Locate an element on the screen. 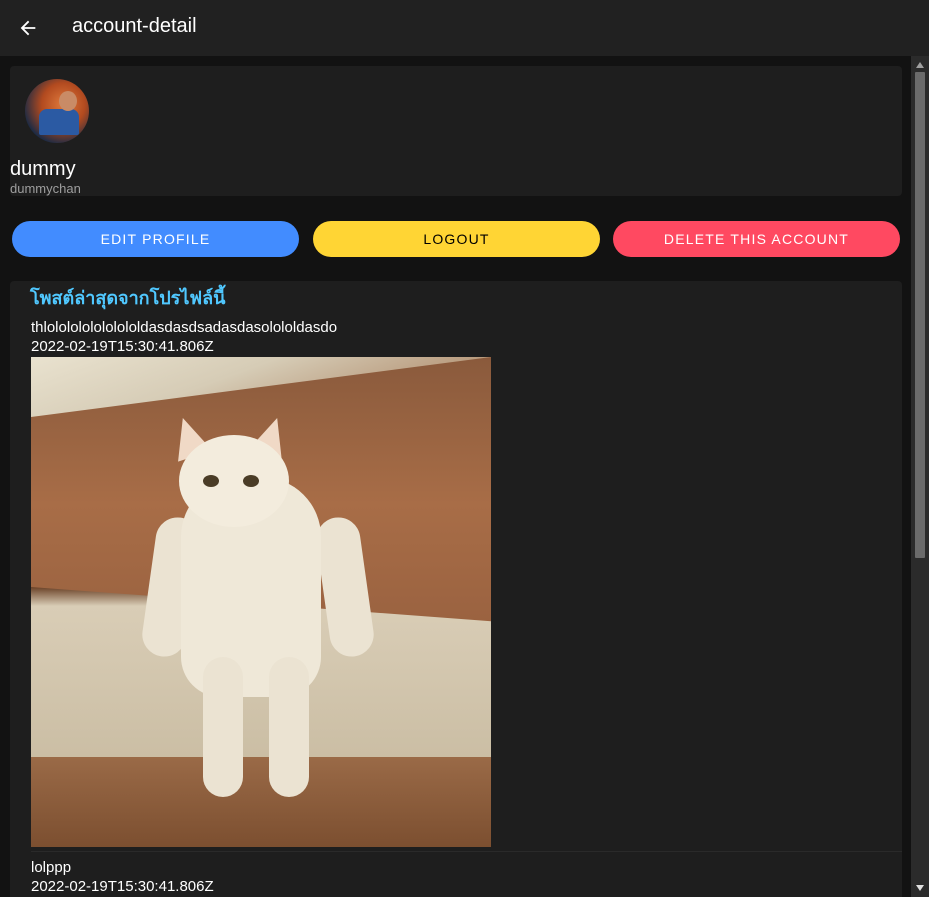 This screenshot has width=929, height=897. cat-leg-left is located at coordinates (223, 727).